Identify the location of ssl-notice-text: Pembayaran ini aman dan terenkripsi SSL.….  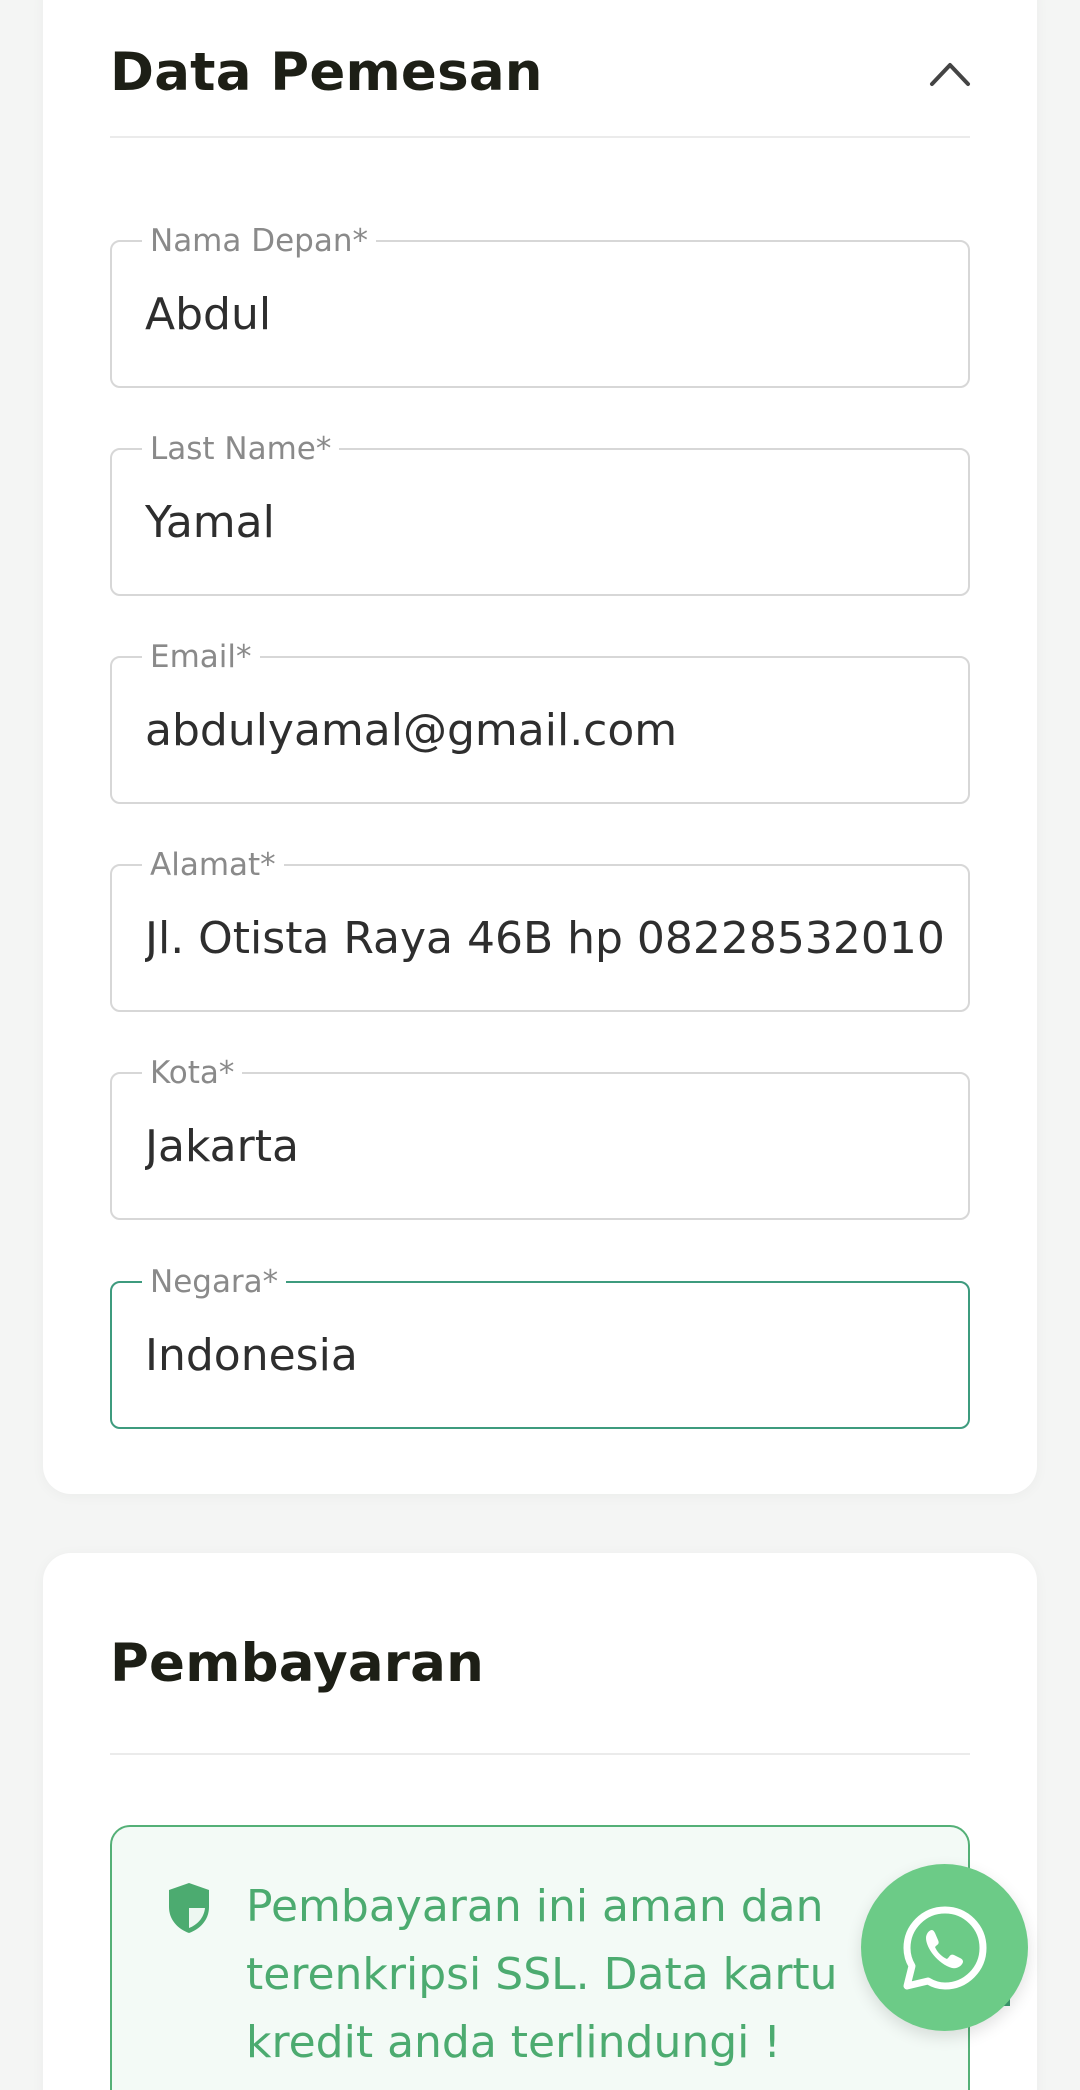
(542, 1974).